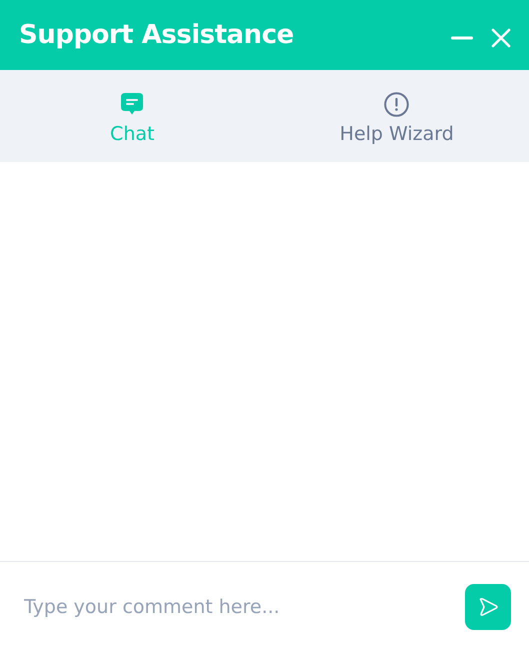 This screenshot has height=652, width=529. What do you see at coordinates (157, 35) in the screenshot?
I see `window-title: Support Assistance` at bounding box center [157, 35].